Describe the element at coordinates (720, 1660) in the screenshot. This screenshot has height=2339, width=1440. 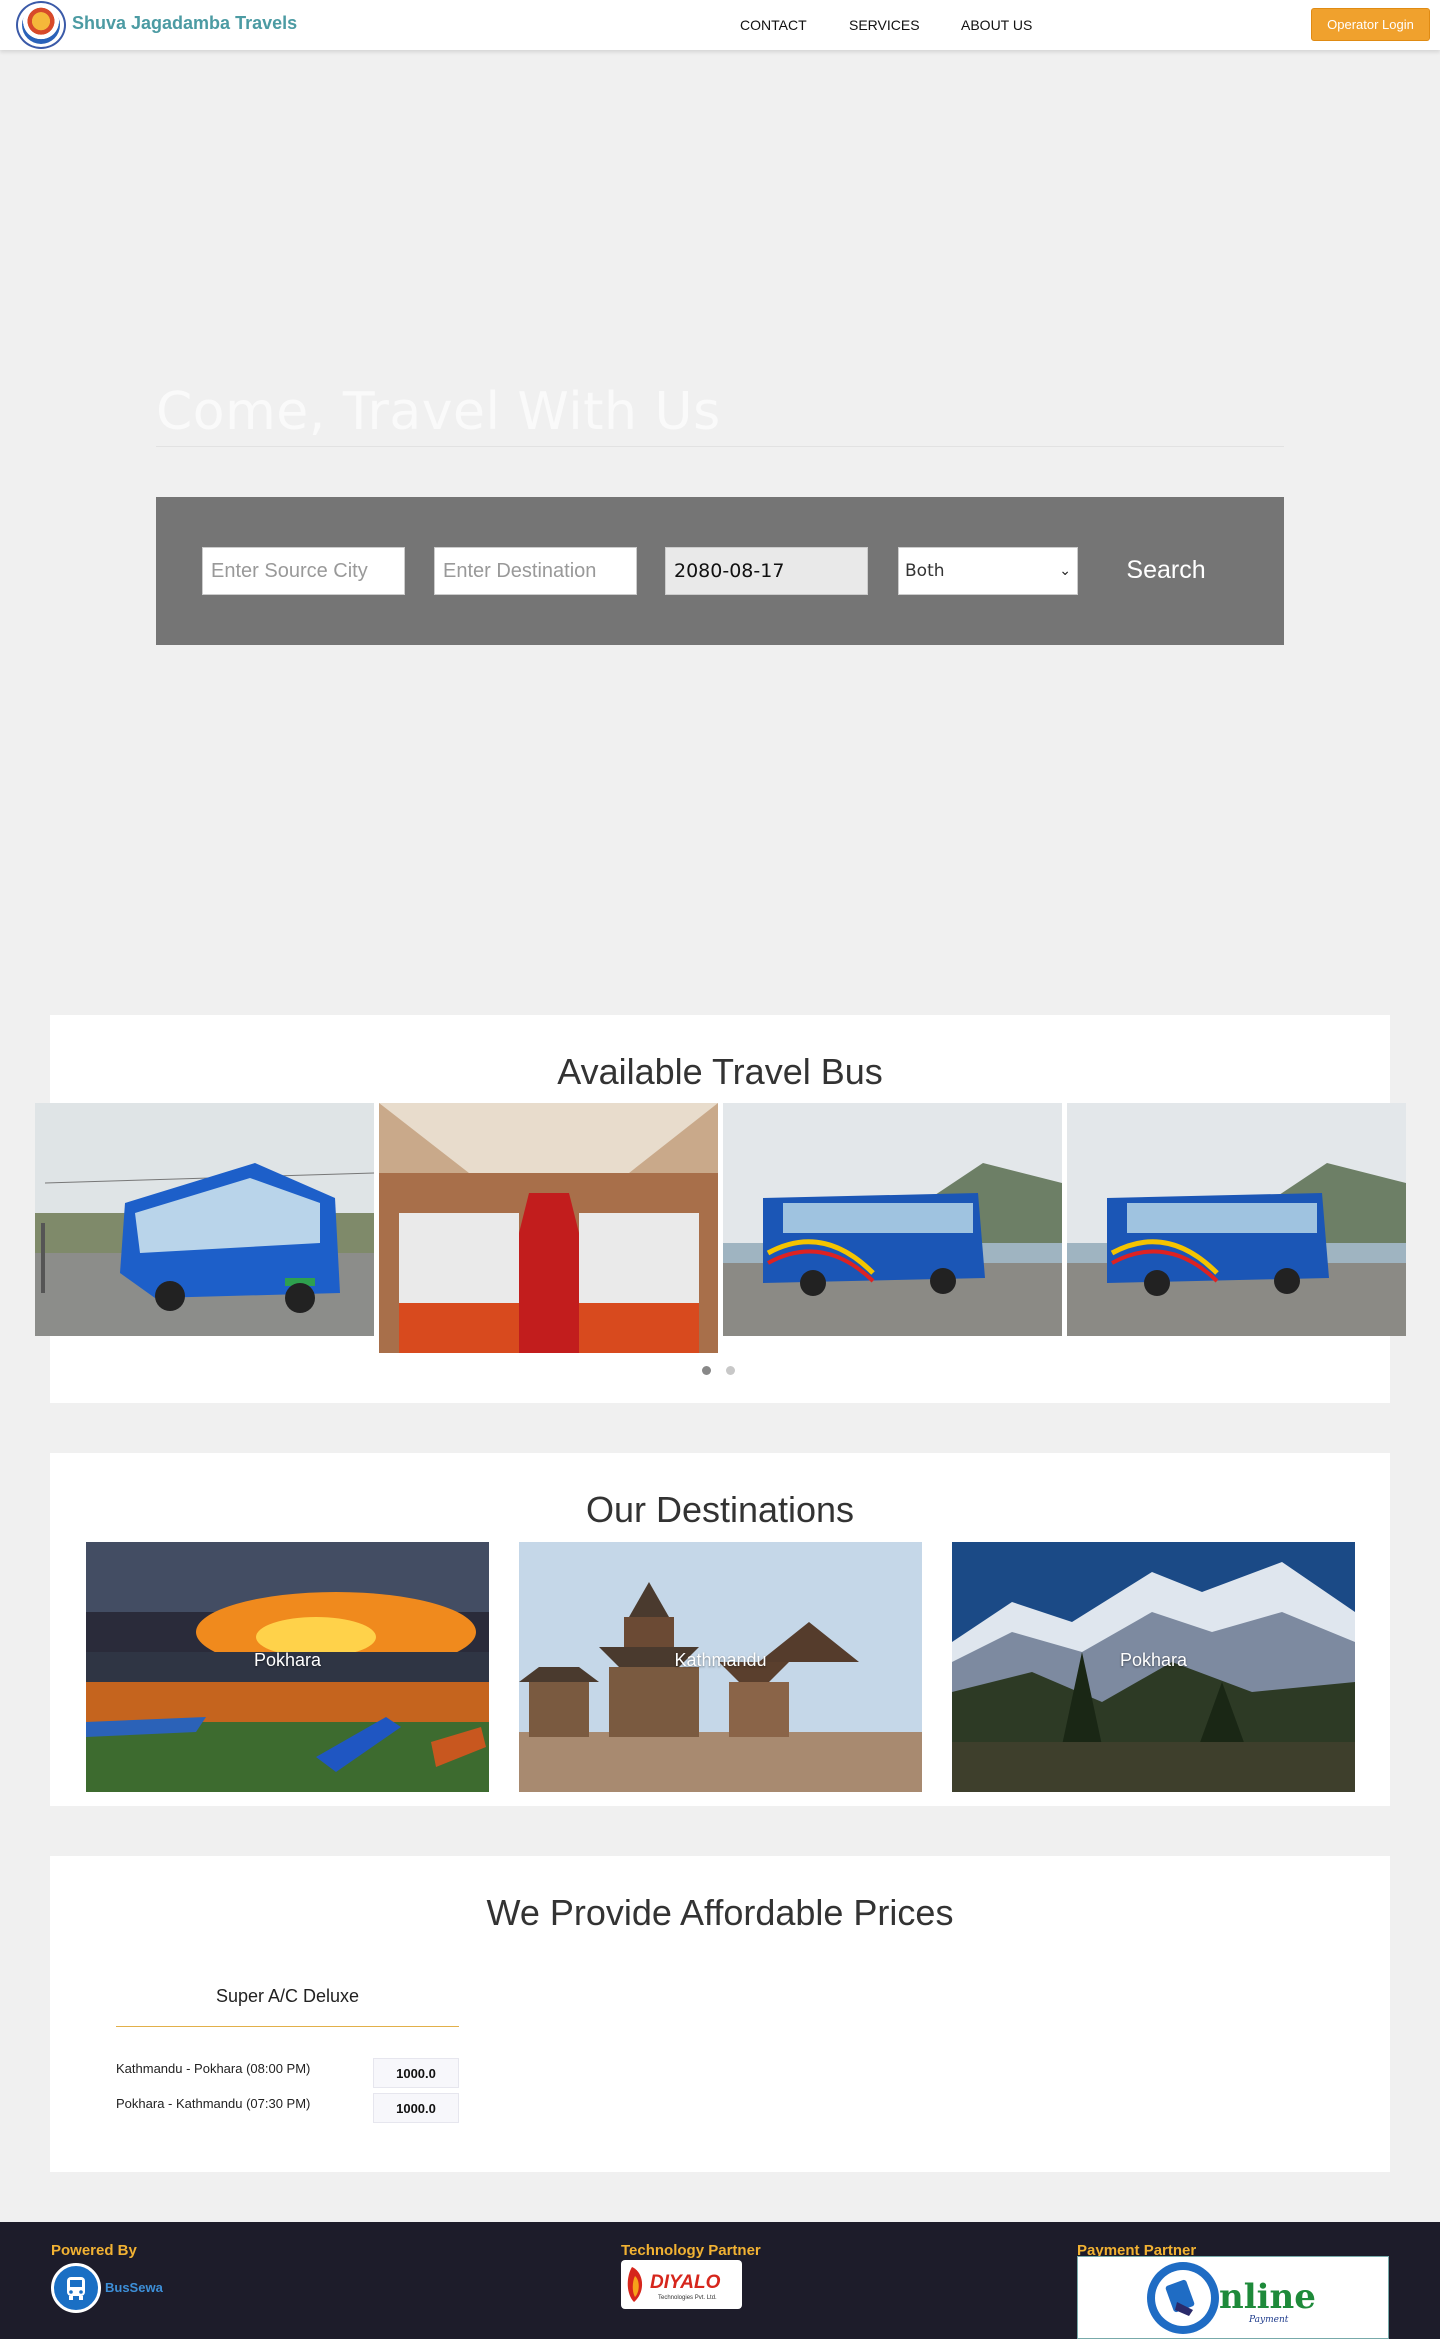
I see `destination-label: Kathmandu` at that location.